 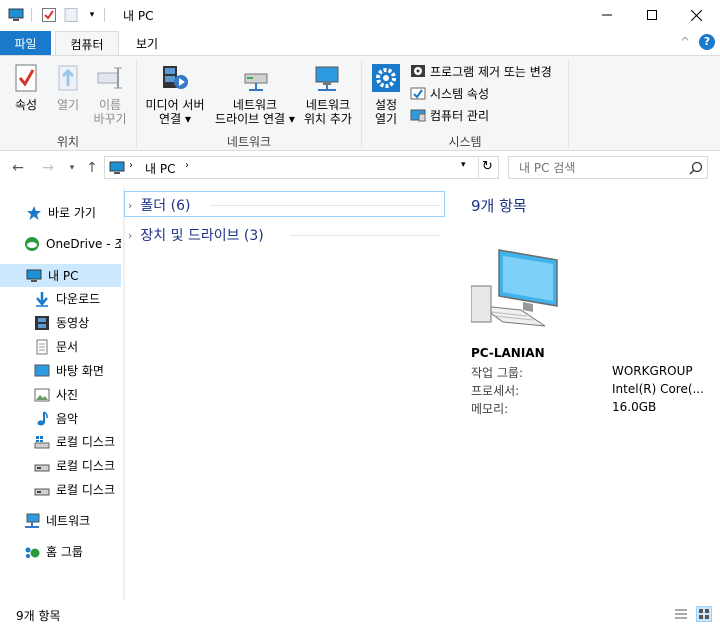 I want to click on pane-splitter, so click(x=124, y=394).